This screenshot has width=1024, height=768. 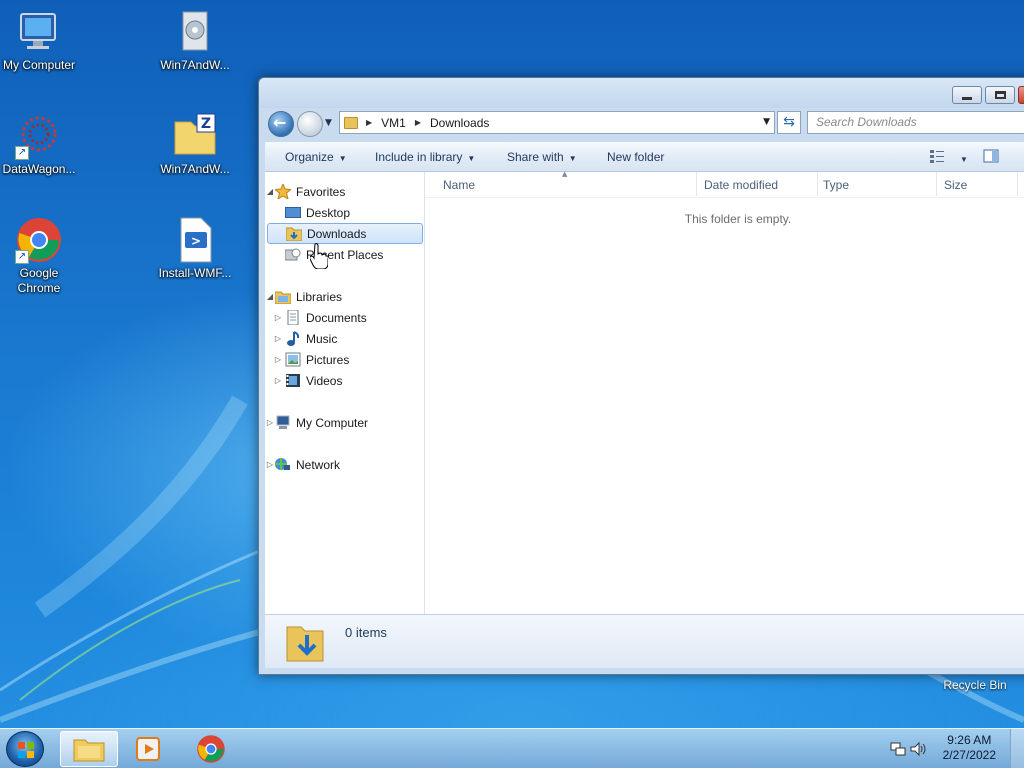 I want to click on column-header-date-modified: Date modified, so click(x=741, y=185).